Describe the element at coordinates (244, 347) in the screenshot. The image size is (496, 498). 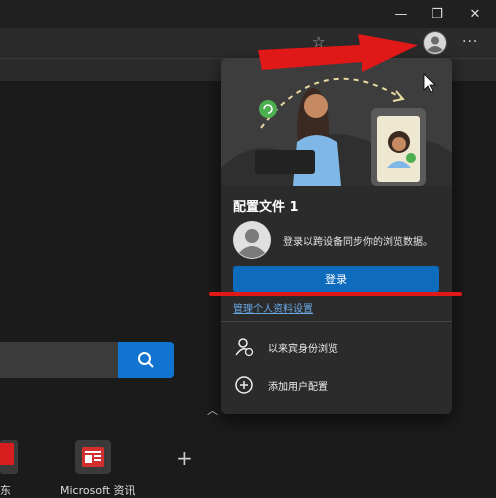
I see `guest-icon` at that location.